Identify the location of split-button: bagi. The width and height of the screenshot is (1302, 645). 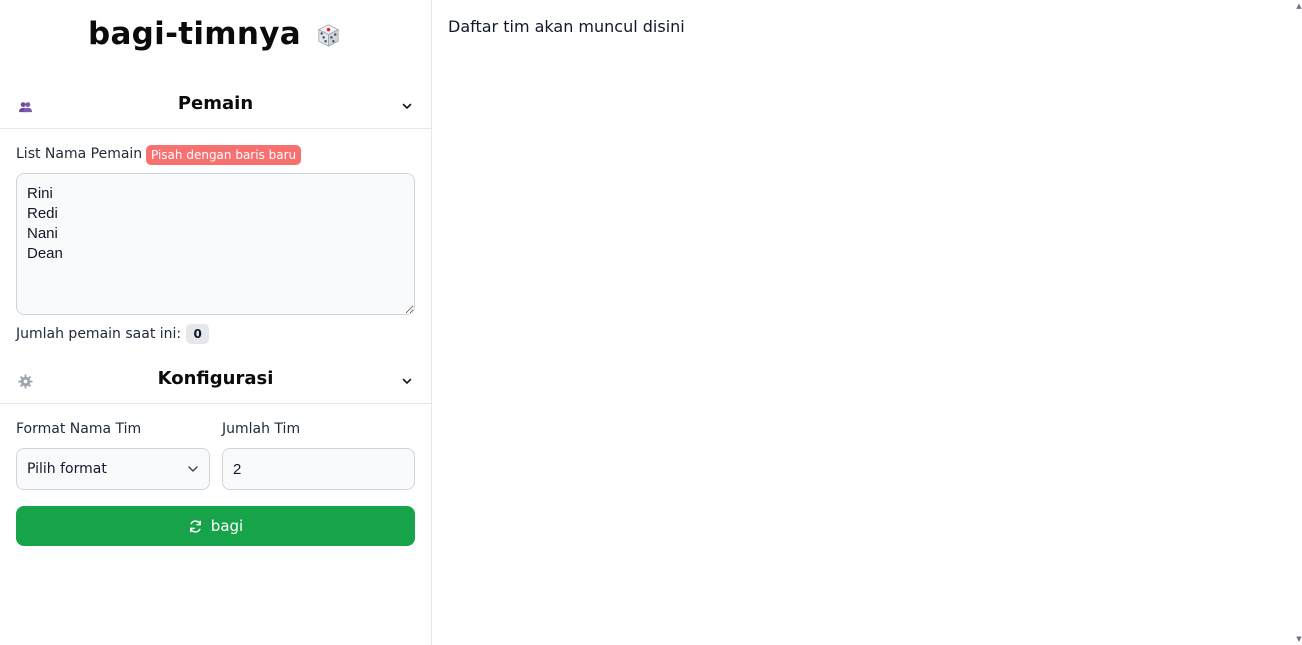
(215, 526).